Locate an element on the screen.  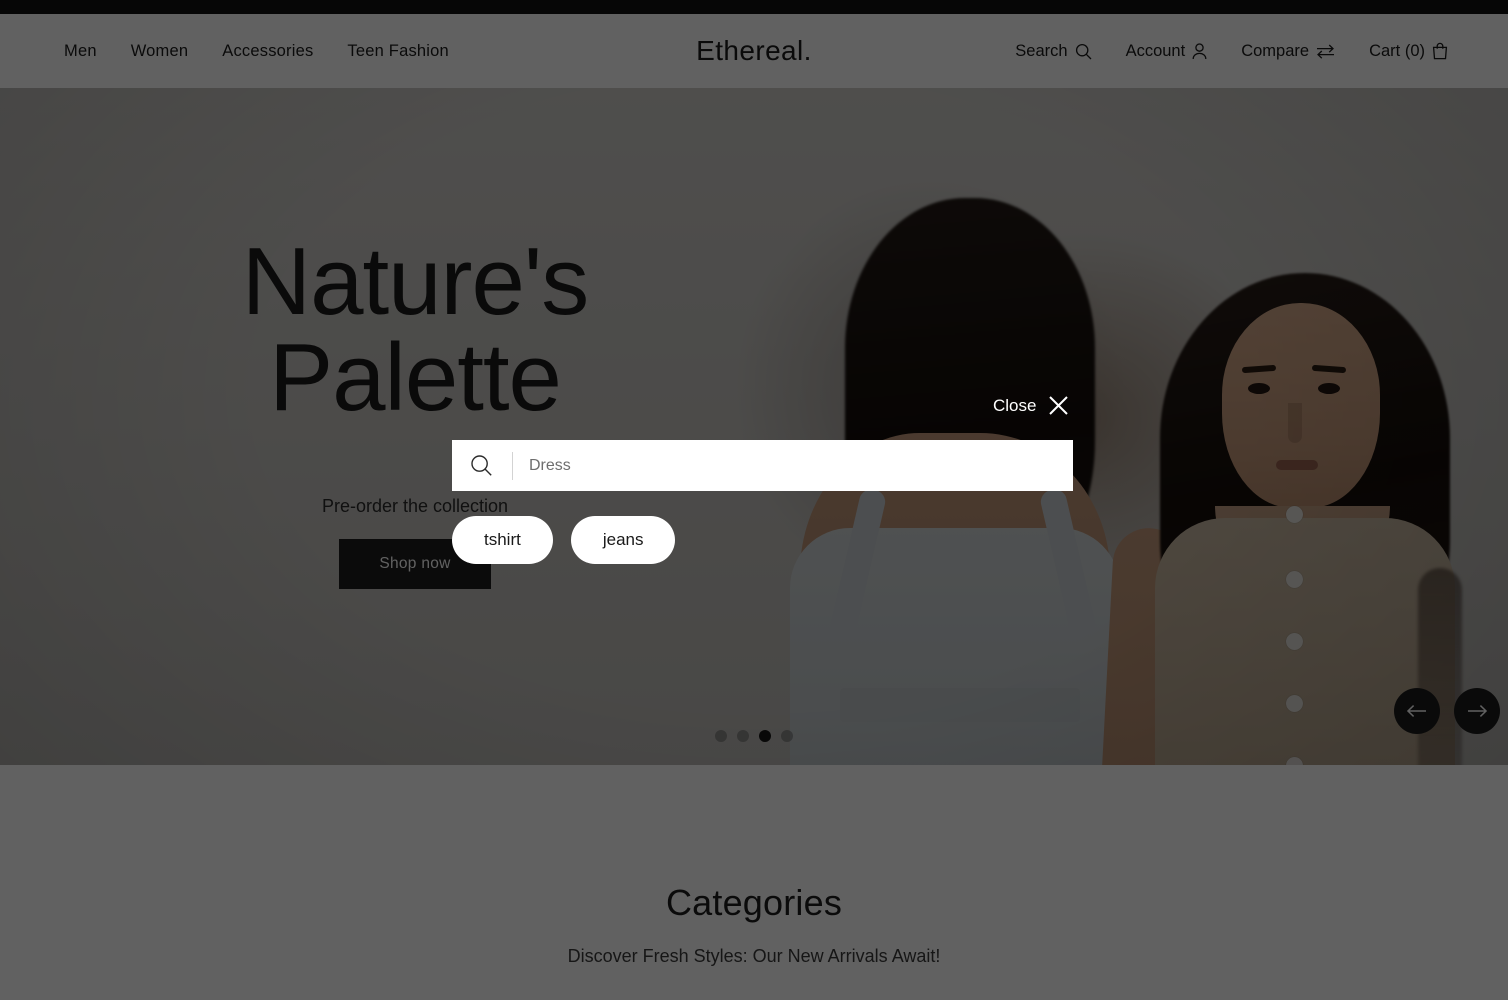
search-submit-icon is located at coordinates (485, 465).